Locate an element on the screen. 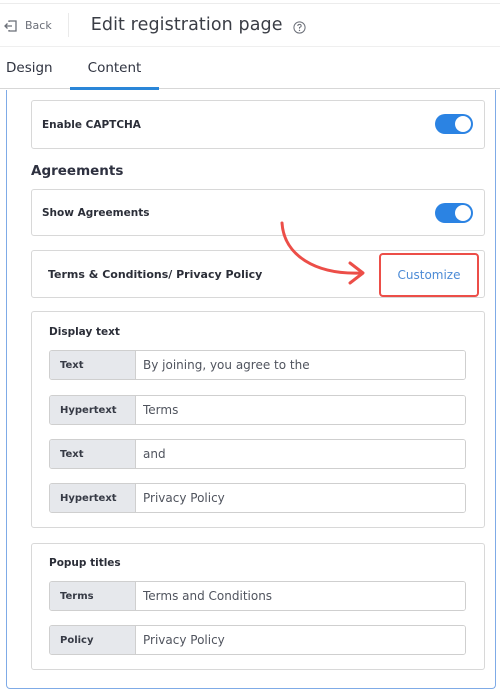 The image size is (500, 700). popup-titles-title: Popup titles is located at coordinates (85, 563).